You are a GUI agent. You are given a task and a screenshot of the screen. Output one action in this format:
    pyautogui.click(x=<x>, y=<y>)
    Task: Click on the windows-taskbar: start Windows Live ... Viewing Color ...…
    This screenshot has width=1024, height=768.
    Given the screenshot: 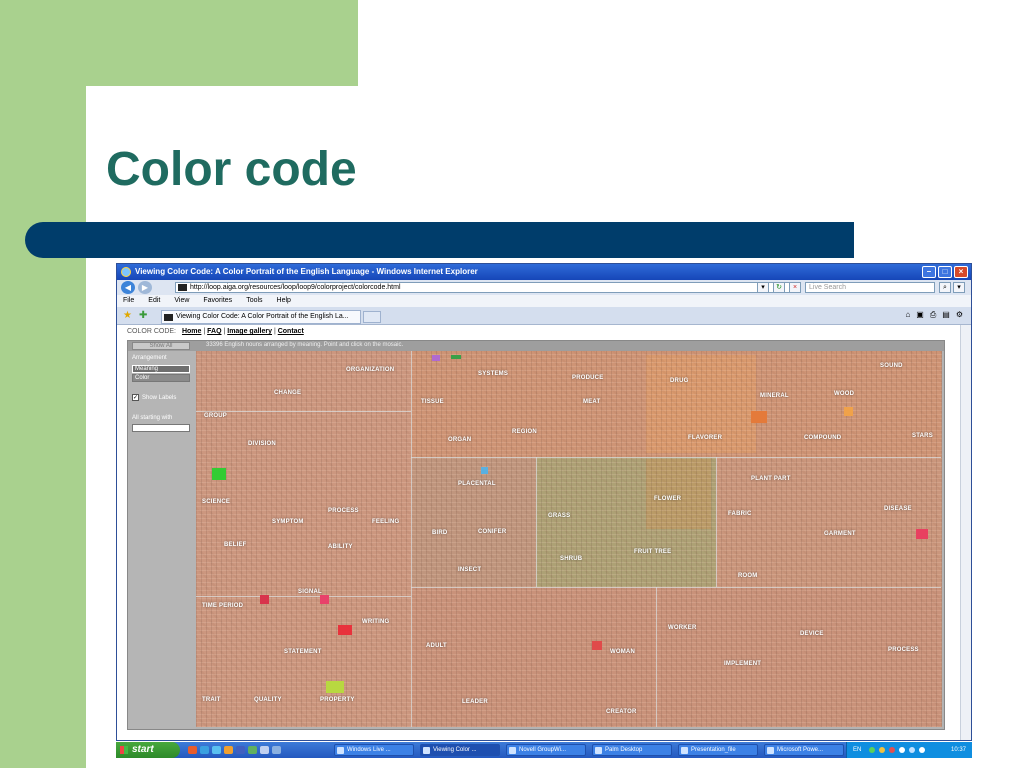 What is the action you would take?
    pyautogui.click(x=544, y=750)
    